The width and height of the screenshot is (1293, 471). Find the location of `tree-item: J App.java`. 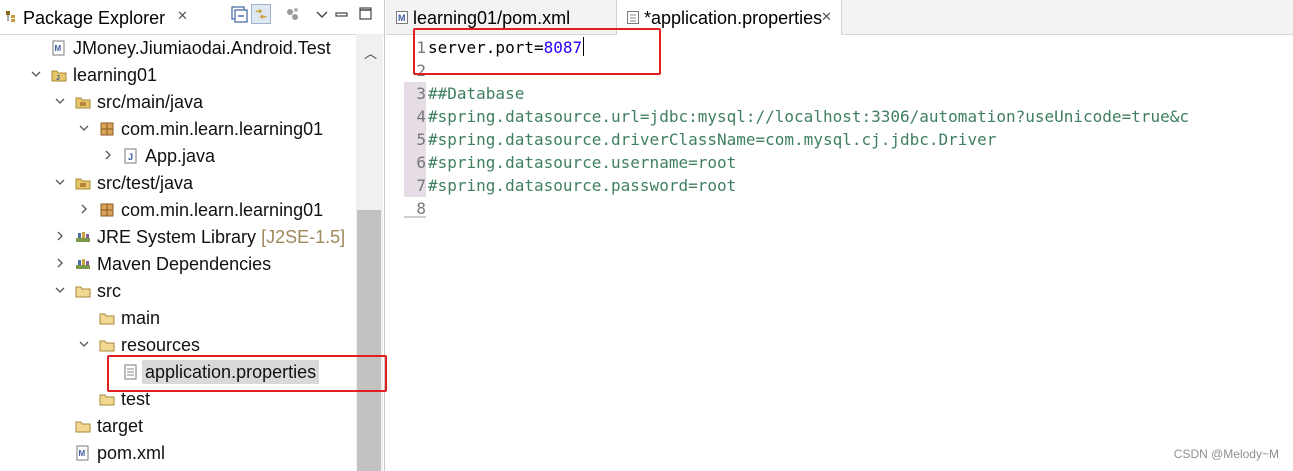

tree-item: J App.java is located at coordinates (178, 156).